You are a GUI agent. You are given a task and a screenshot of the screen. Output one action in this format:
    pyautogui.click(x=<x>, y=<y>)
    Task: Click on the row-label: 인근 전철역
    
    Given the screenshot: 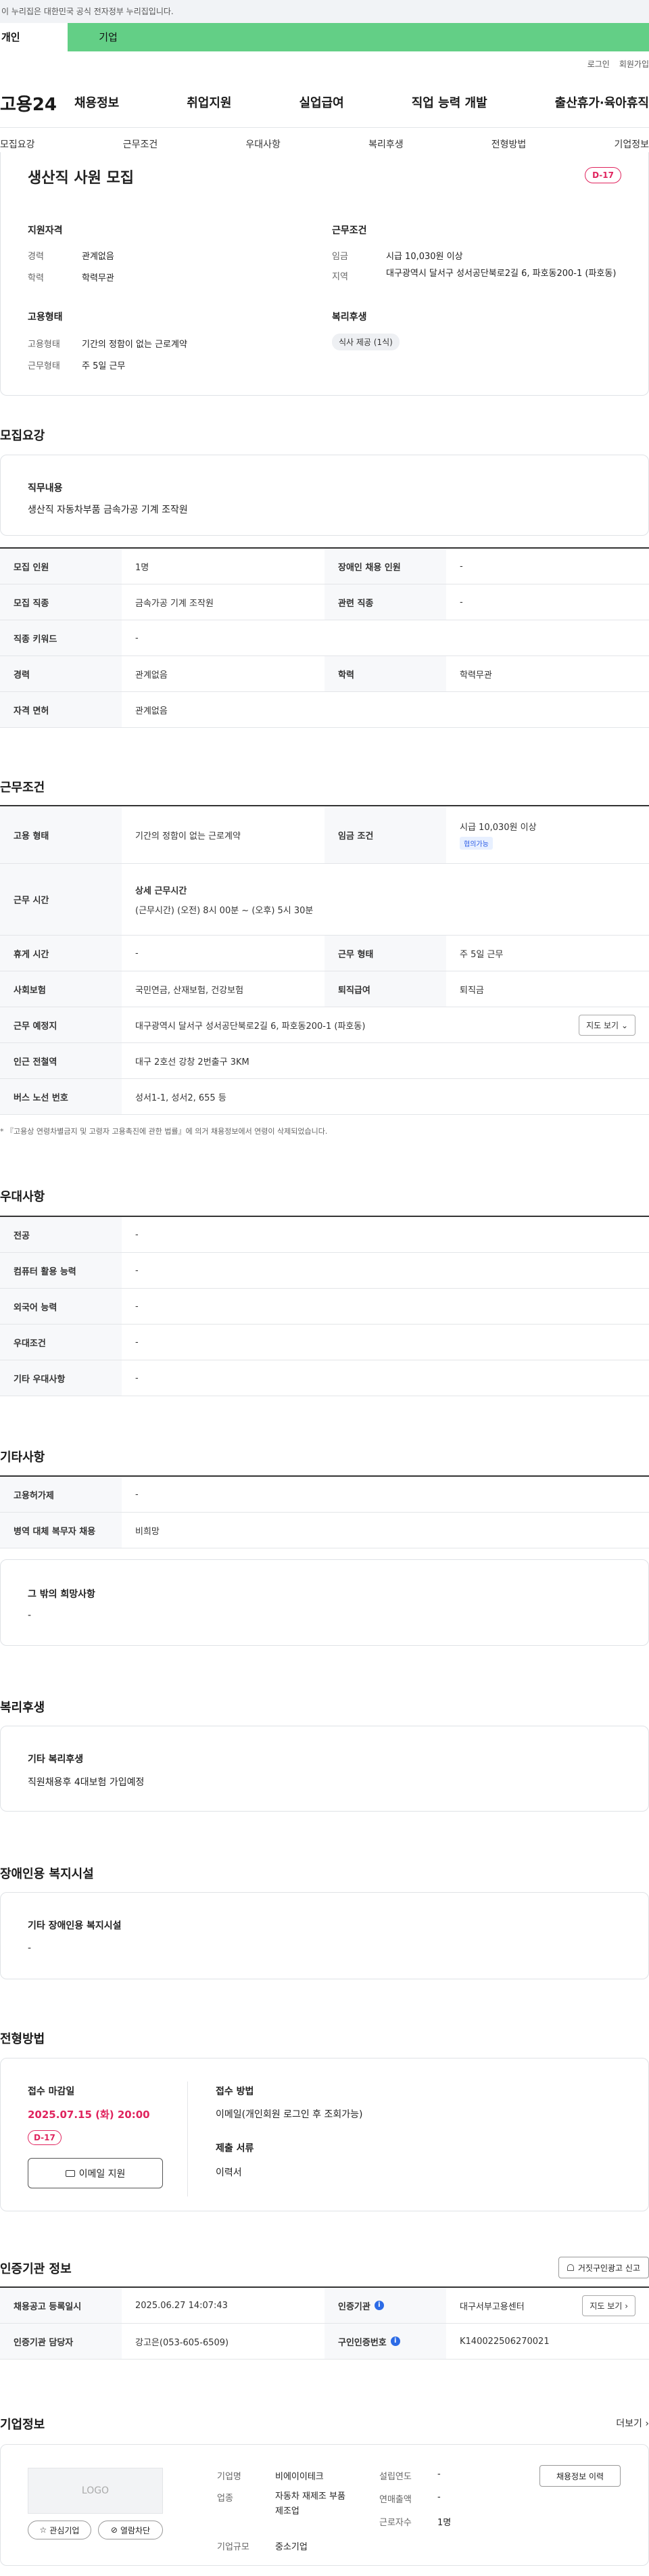 What is the action you would take?
    pyautogui.click(x=61, y=1060)
    